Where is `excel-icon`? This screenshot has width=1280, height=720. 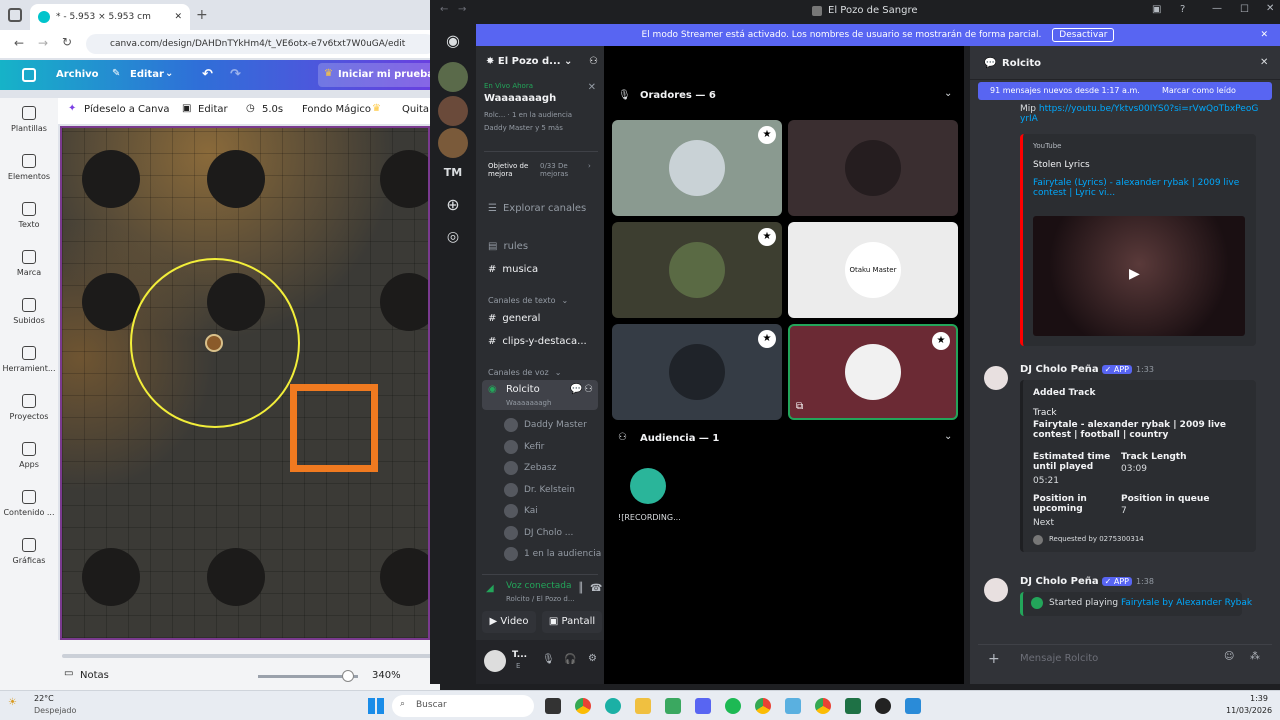
excel-icon is located at coordinates (853, 706).